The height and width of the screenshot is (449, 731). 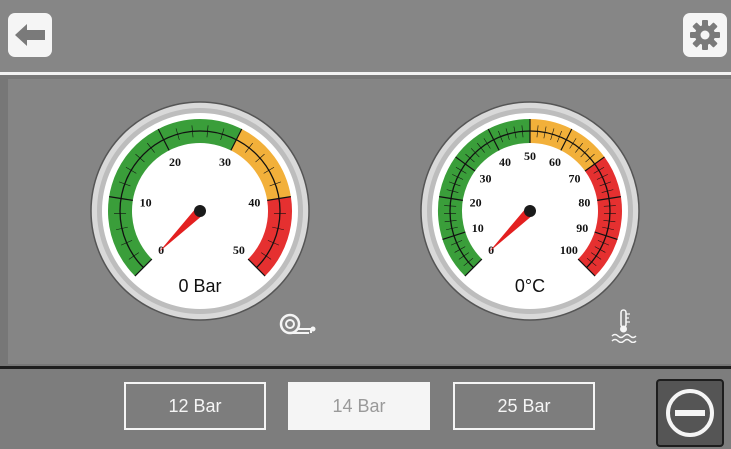 What do you see at coordinates (365, 73) in the screenshot?
I see `top-divider` at bounding box center [365, 73].